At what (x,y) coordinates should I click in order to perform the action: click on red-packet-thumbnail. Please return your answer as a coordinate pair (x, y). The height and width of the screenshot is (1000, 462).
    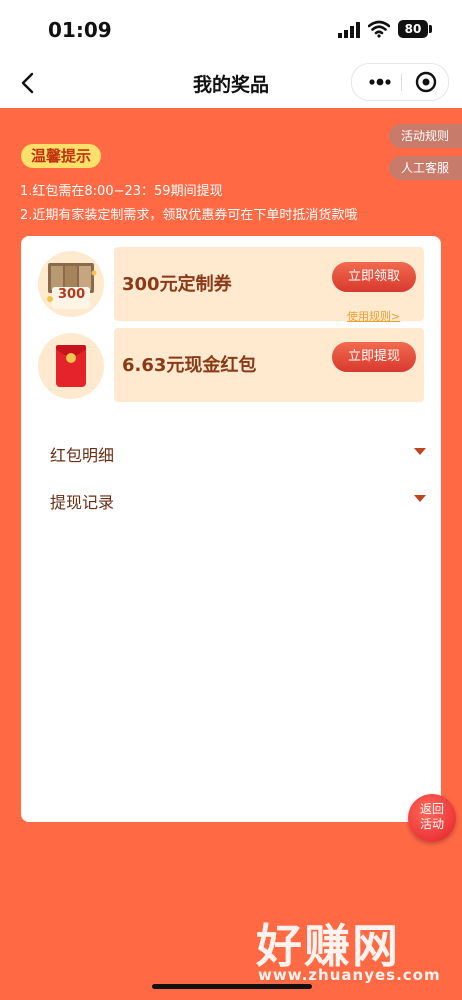
    Looking at the image, I should click on (71, 366).